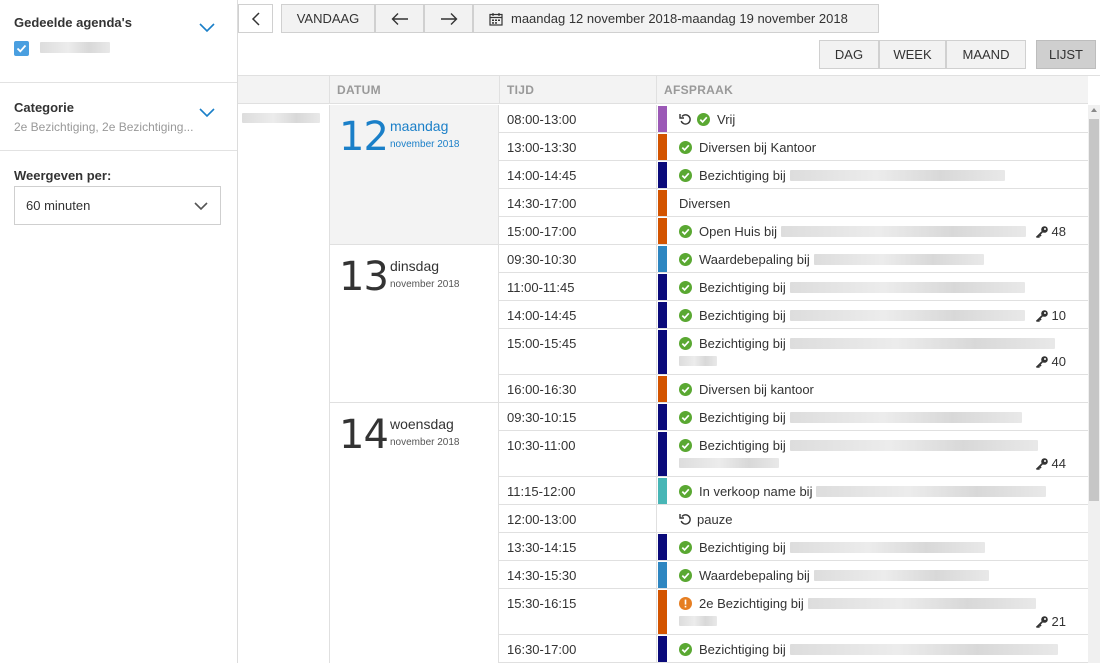 Image resolution: width=1100 pixels, height=663 pixels. I want to click on shared-calendar-checkbox, so click(21, 48).